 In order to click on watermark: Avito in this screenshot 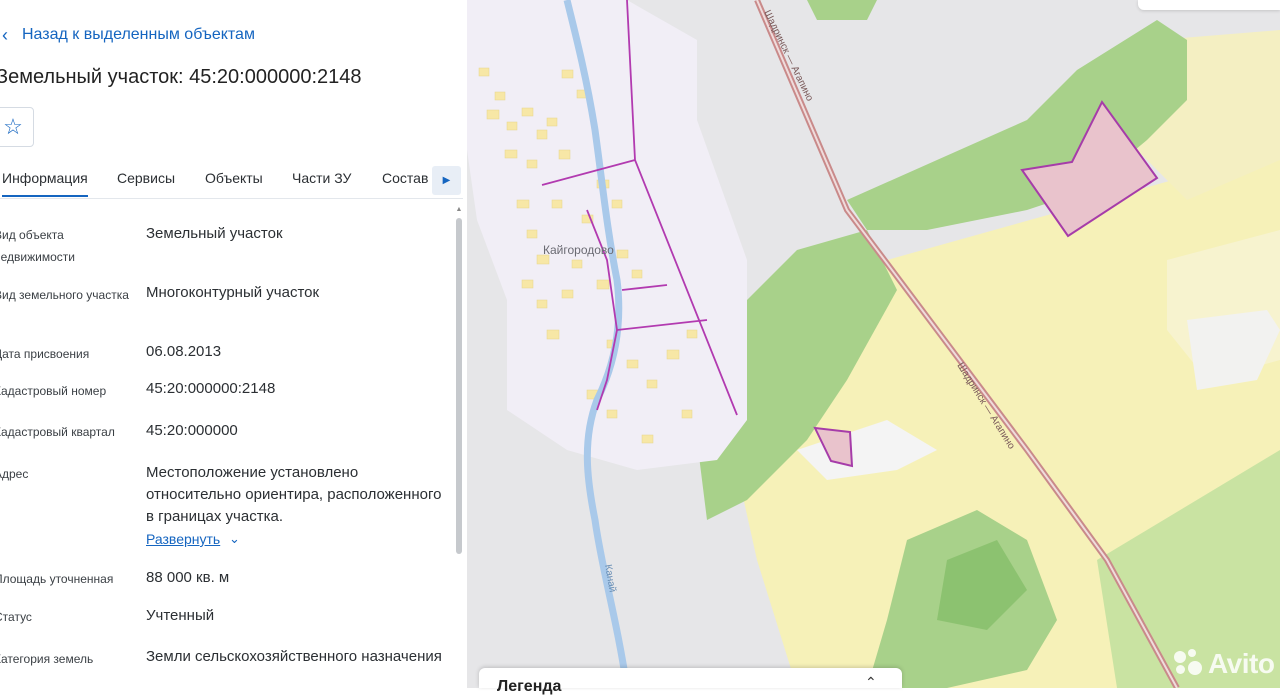, I will do `click(1224, 664)`.